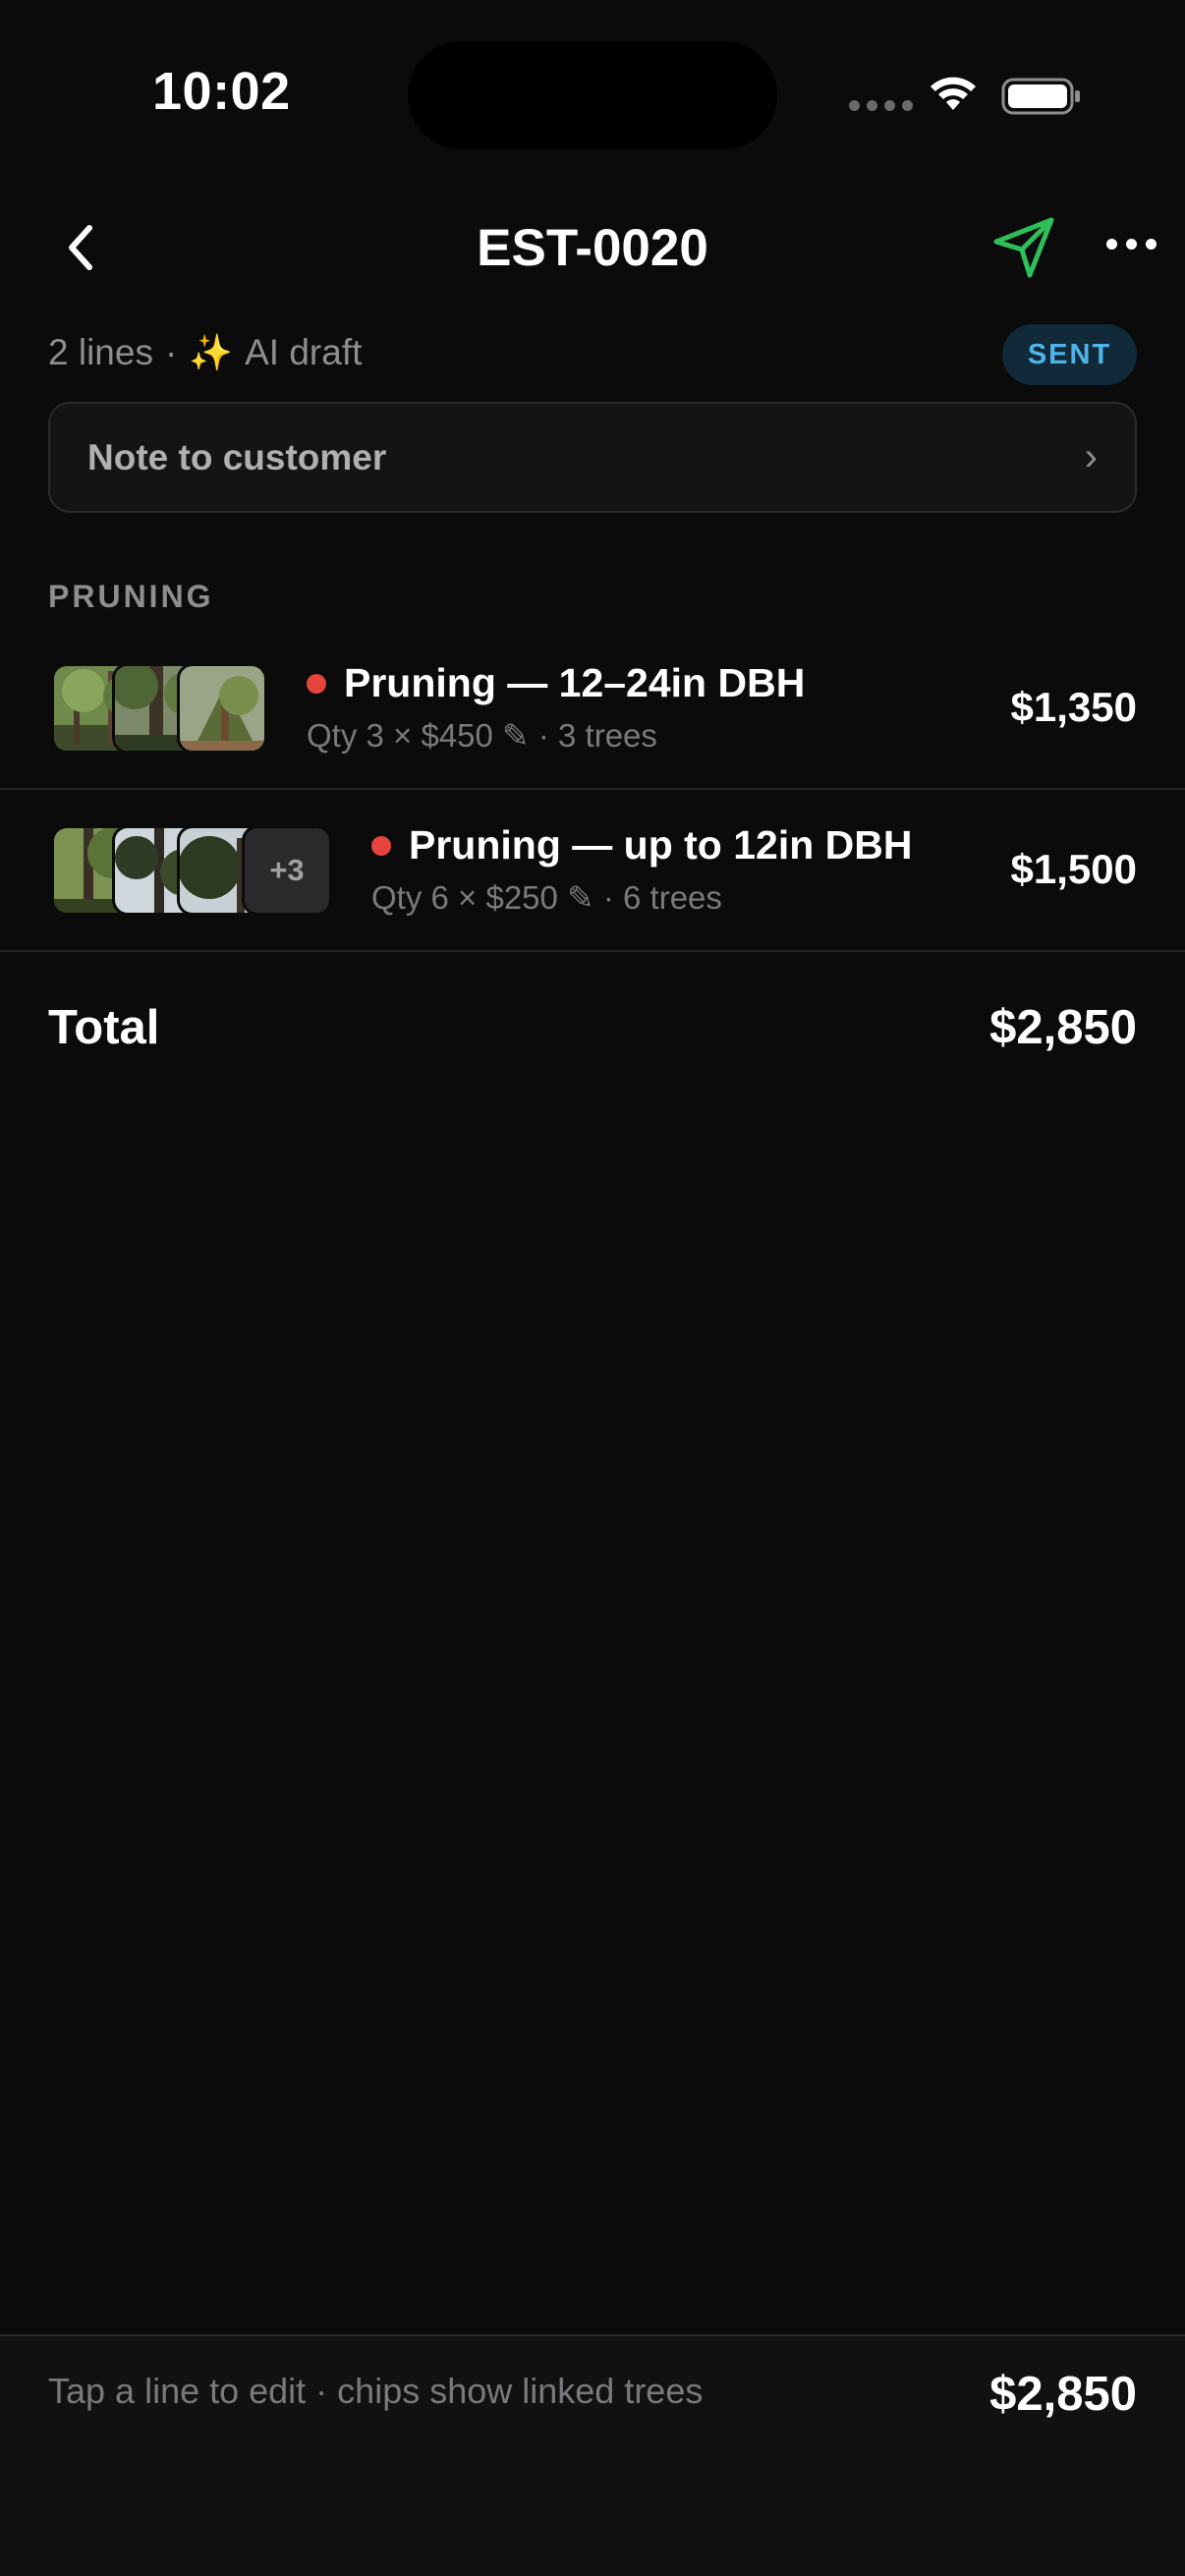  I want to click on line-price: $1,350, so click(1073, 707).